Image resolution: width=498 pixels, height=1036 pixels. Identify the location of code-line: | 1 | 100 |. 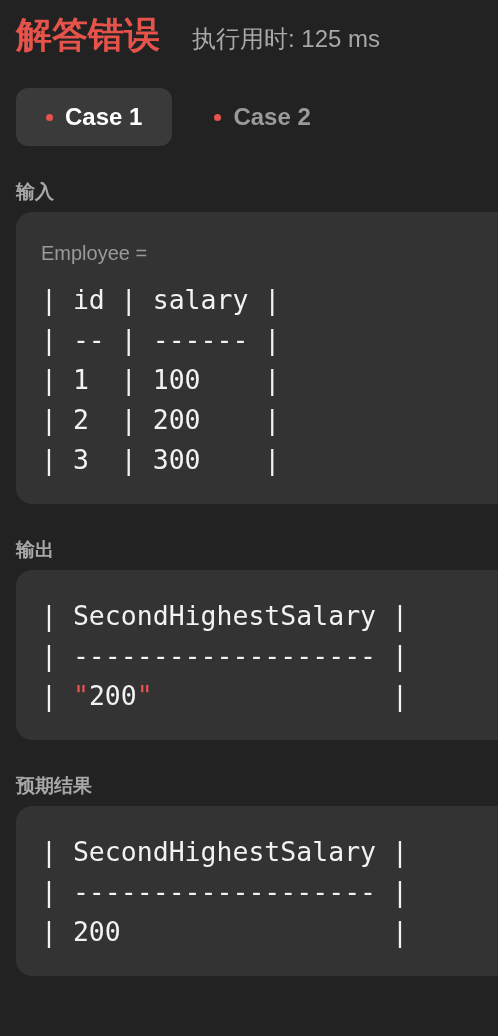
(161, 380).